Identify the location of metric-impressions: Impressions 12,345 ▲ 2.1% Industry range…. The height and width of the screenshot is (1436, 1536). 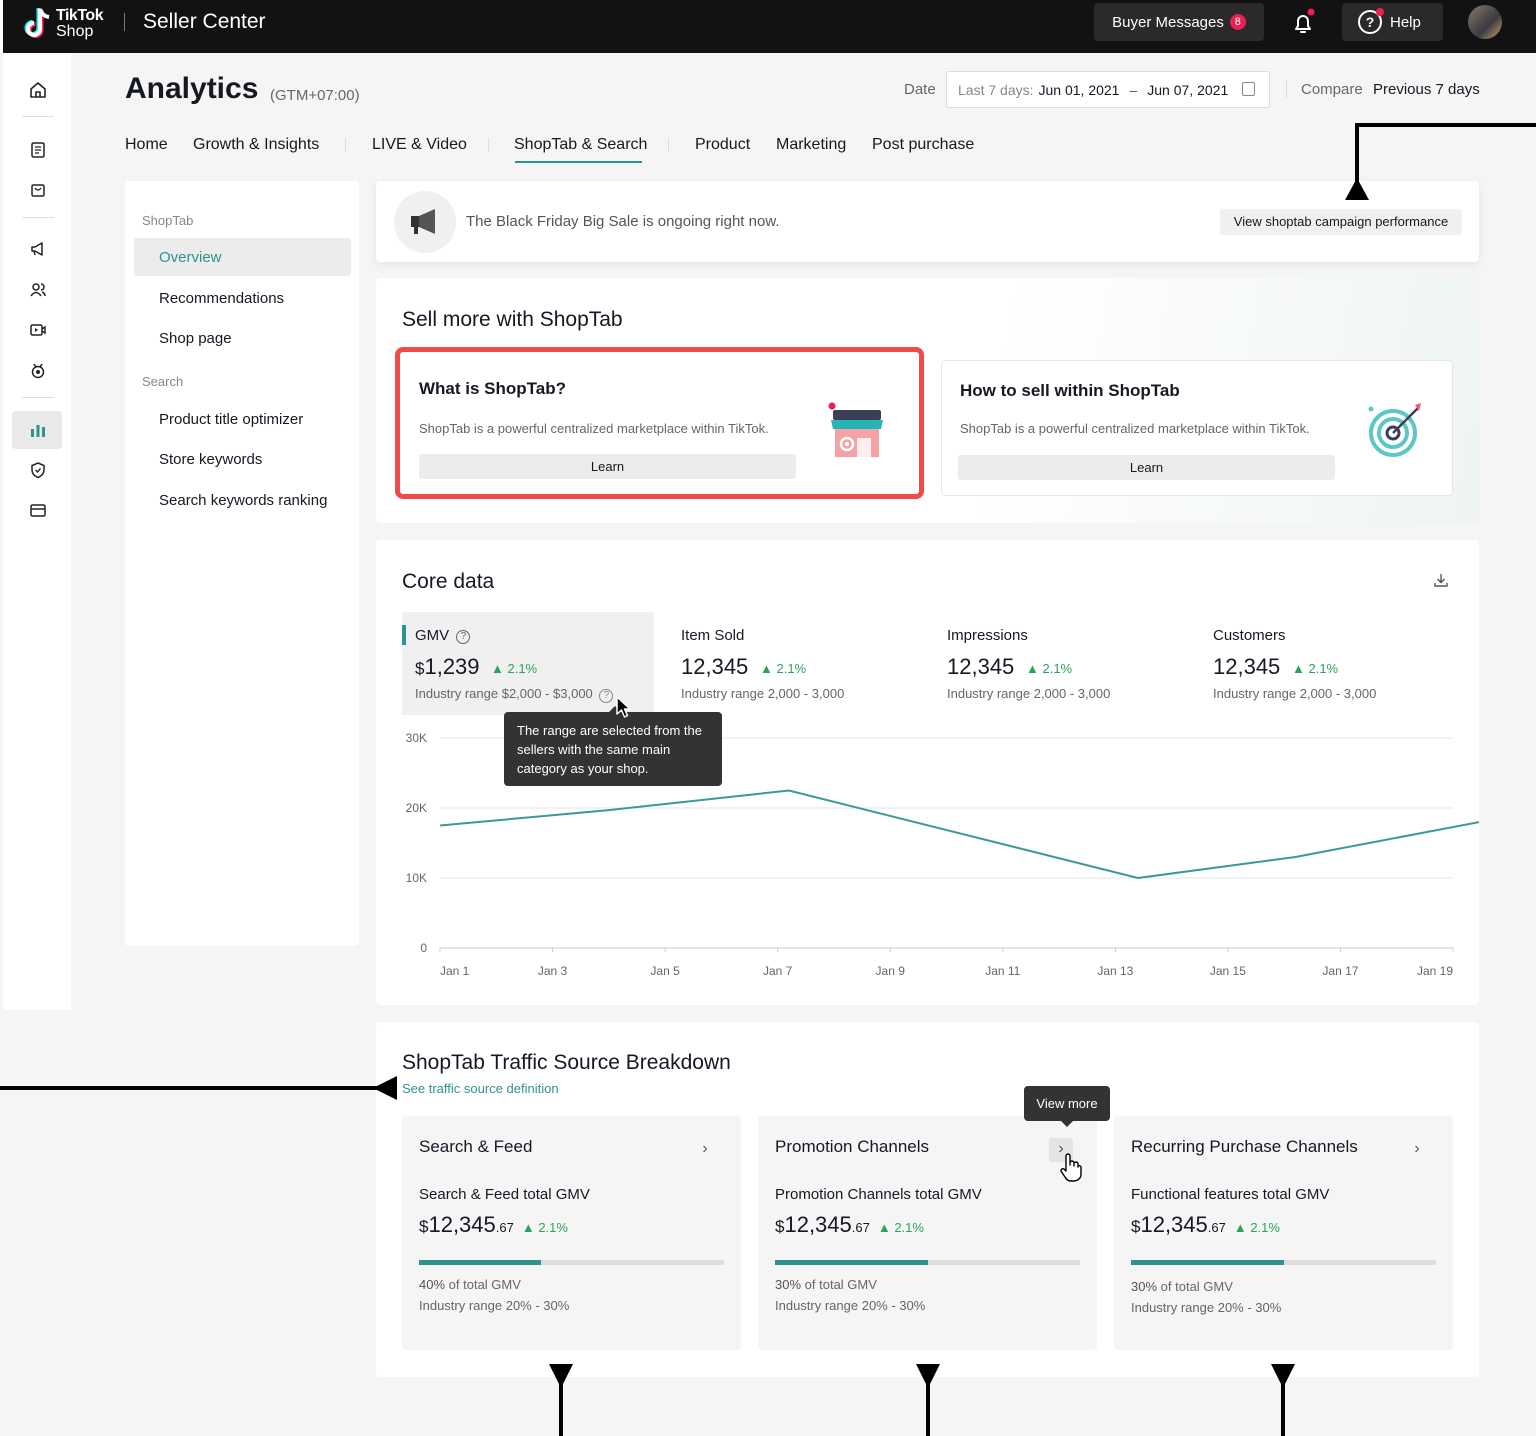
(1060, 663).